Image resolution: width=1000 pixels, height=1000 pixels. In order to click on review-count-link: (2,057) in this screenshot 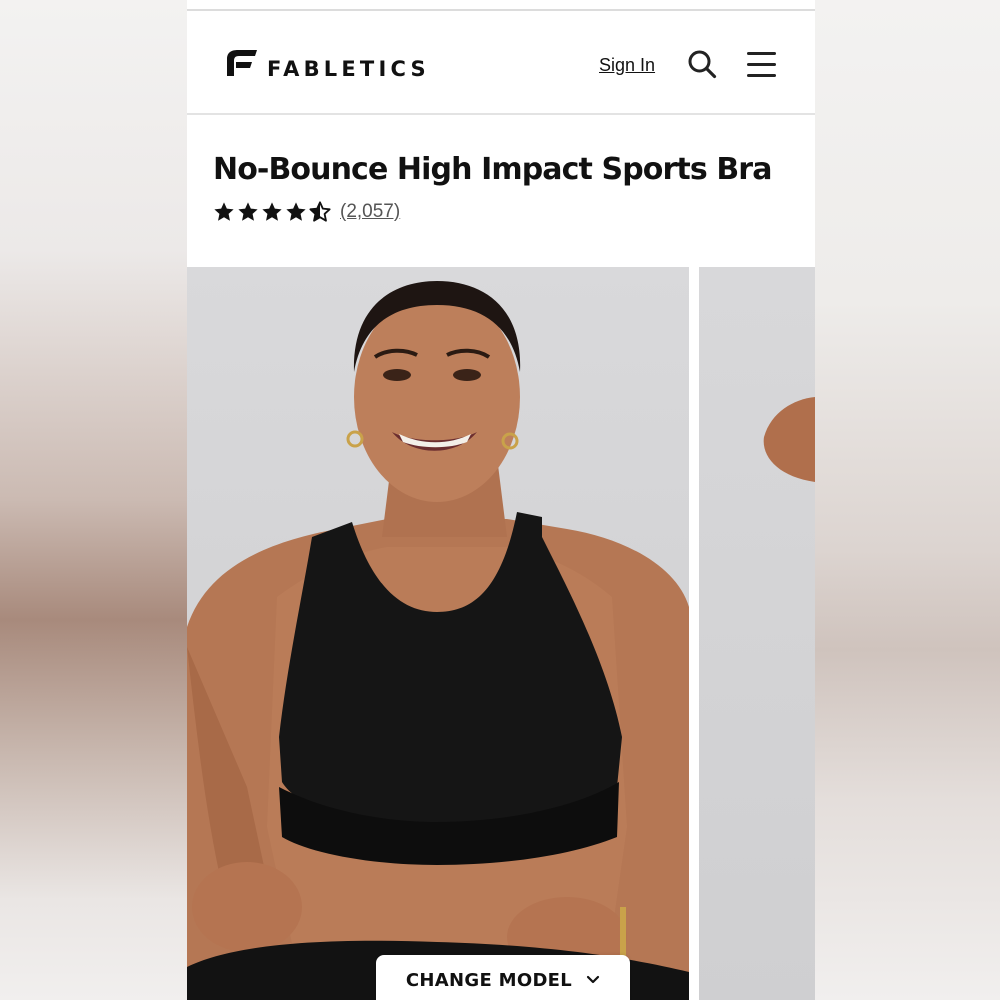, I will do `click(370, 212)`.